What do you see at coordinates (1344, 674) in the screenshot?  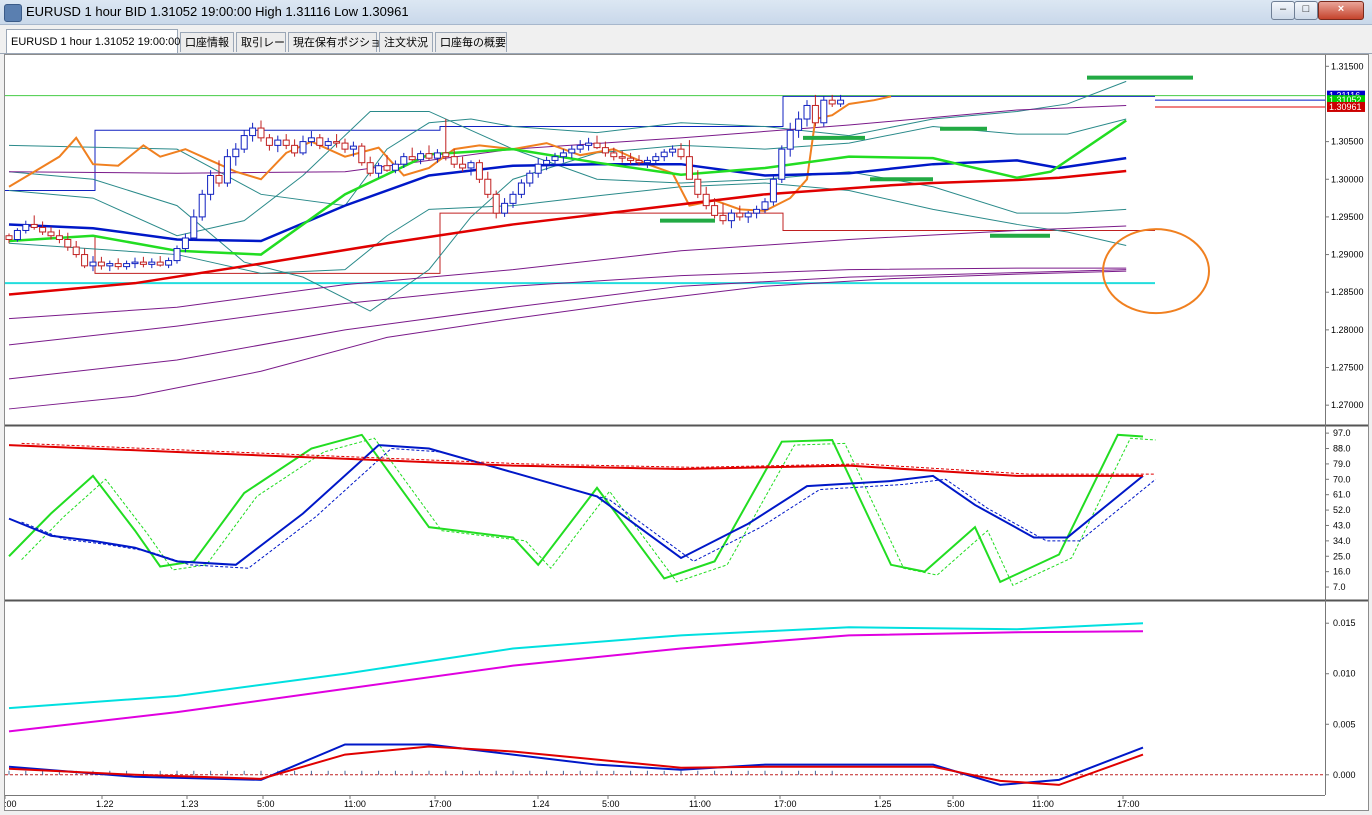 I see `macd-tick-label: 0.010` at bounding box center [1344, 674].